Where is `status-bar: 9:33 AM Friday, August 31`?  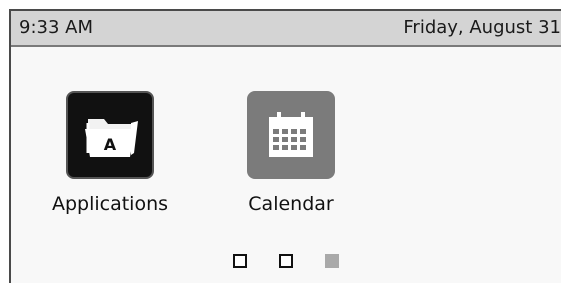 status-bar: 9:33 AM Friday, August 31 is located at coordinates (286, 29).